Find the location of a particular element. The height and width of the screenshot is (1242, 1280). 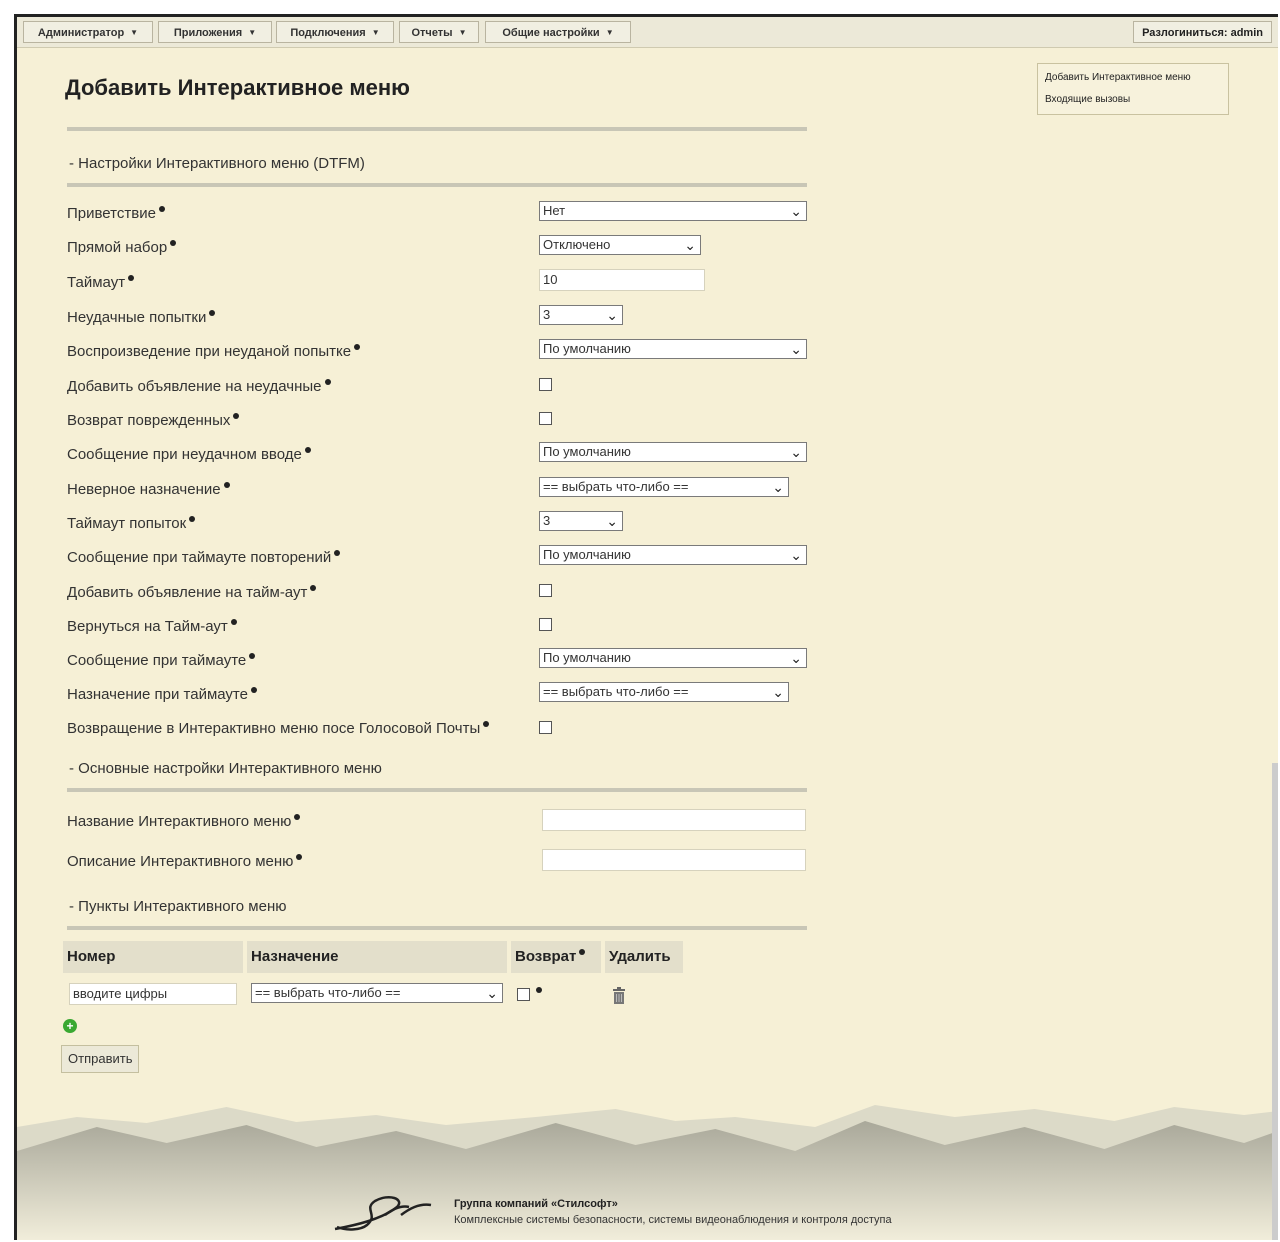

table-header-destination: Назначение is located at coordinates (377, 957).